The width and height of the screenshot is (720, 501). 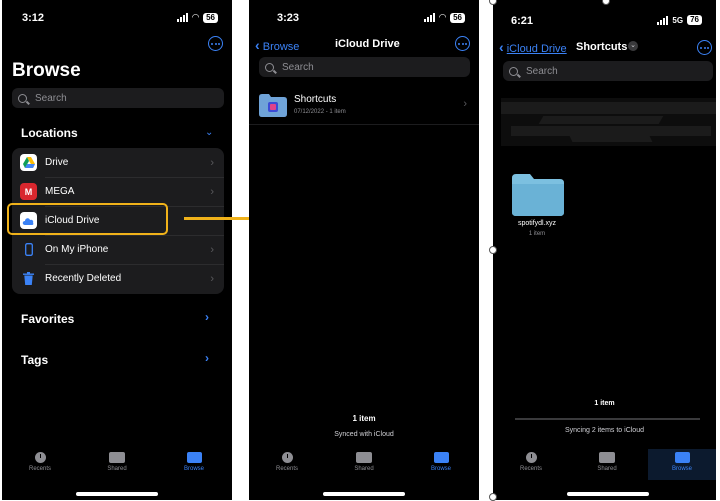 I want to click on folder-row-shortcuts: Shortcuts 07/12/2022 - 1 item ›, so click(x=364, y=106).